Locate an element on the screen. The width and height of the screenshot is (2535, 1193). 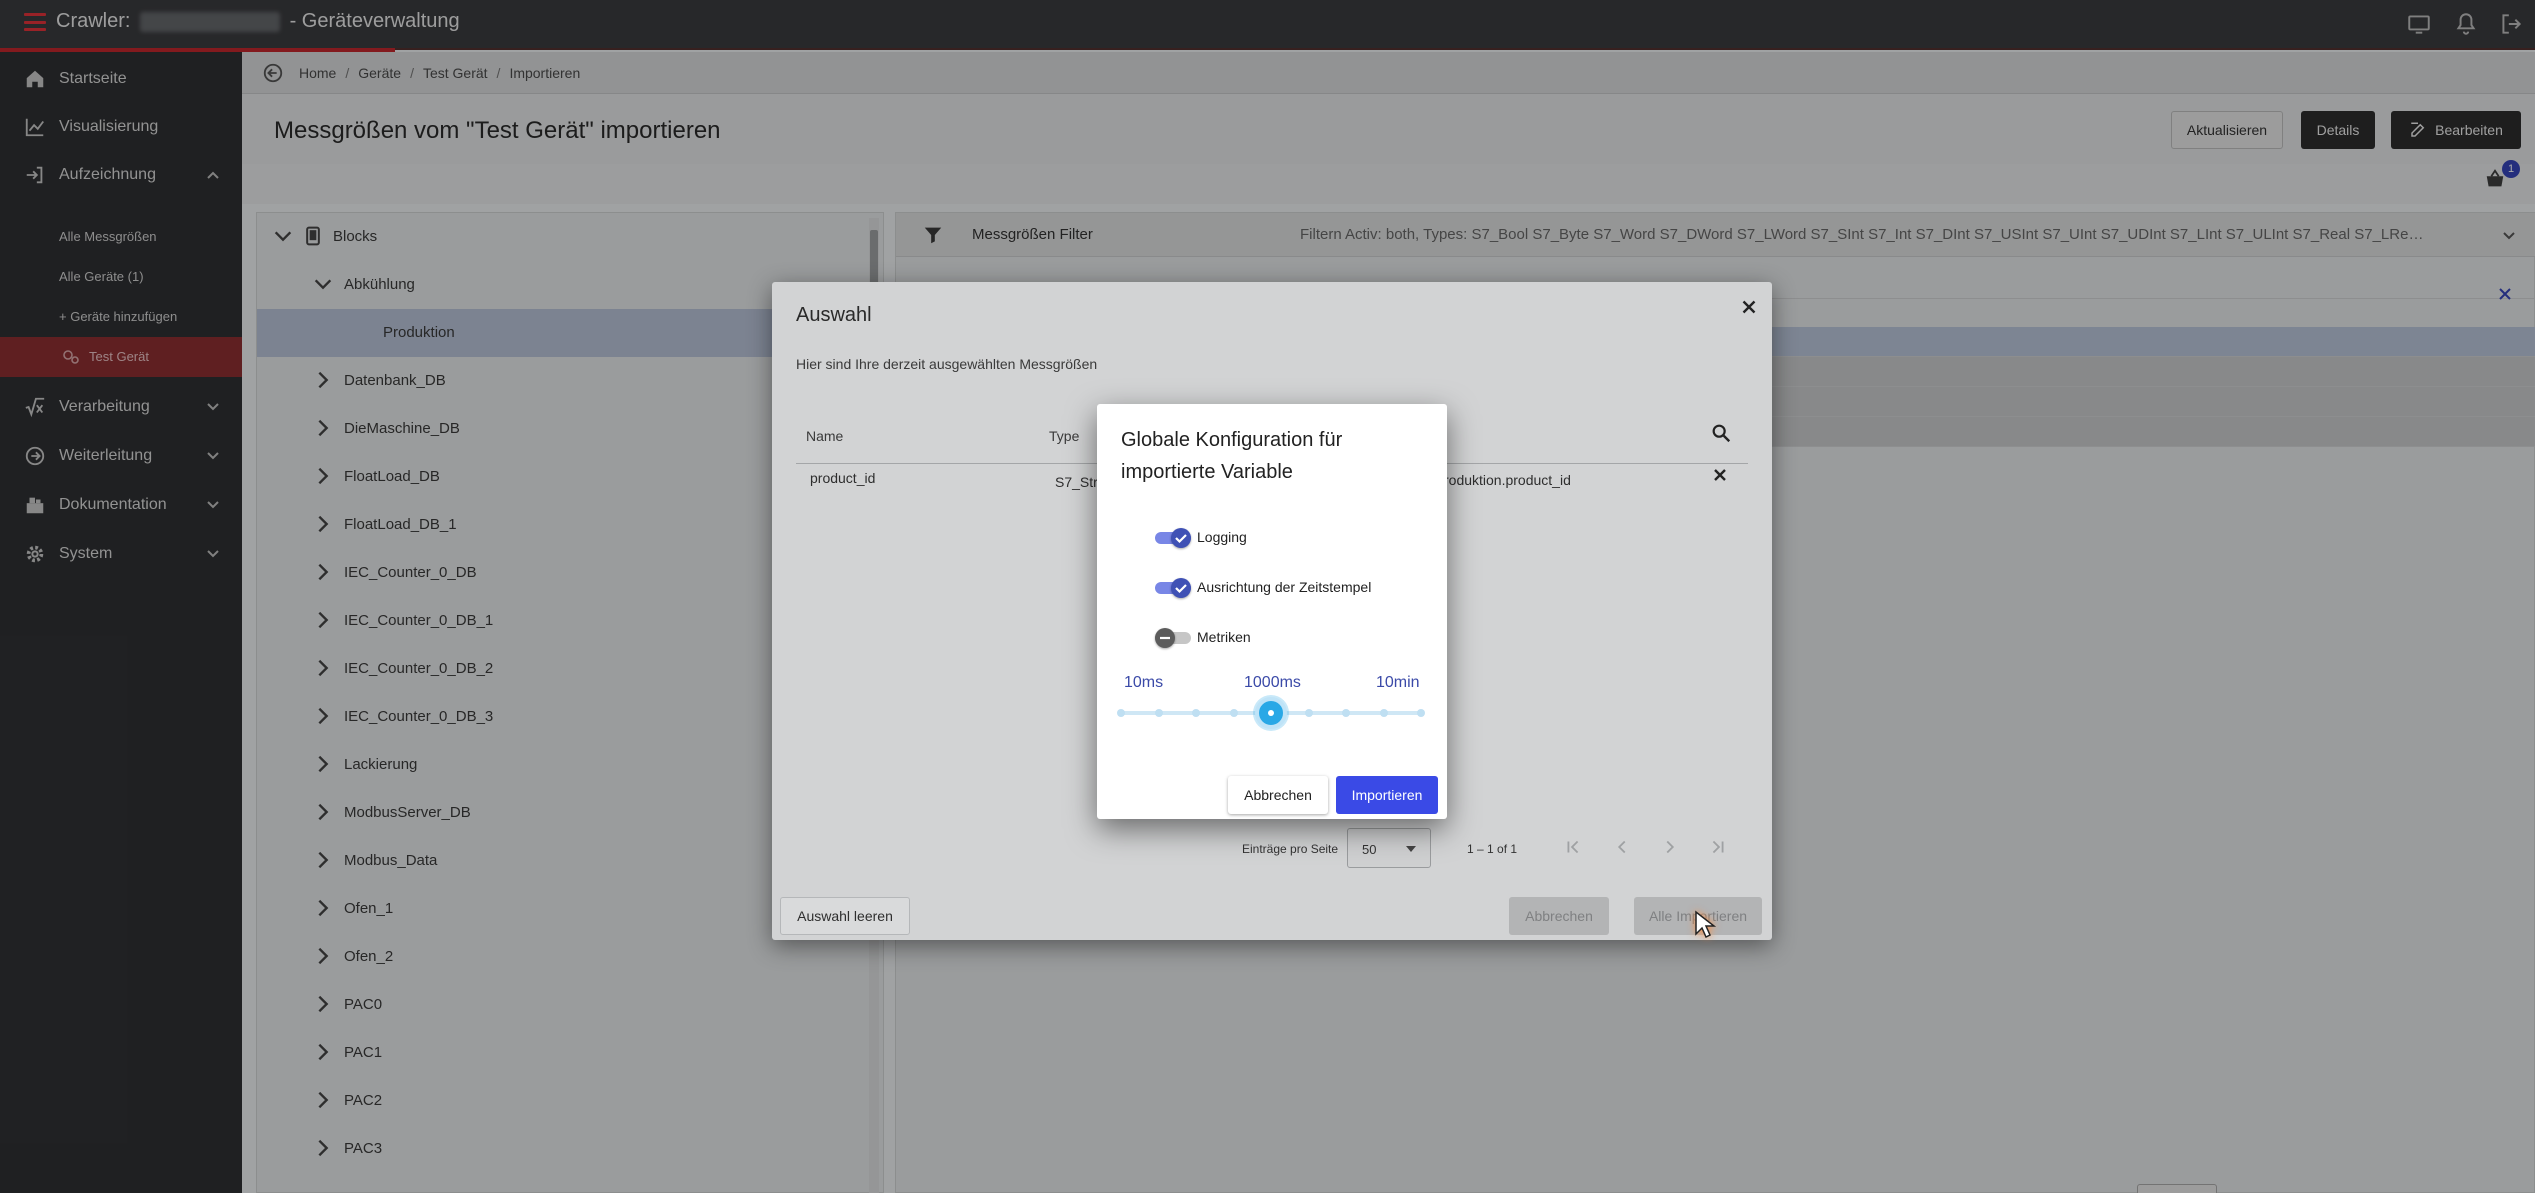
items-per-page-value: 50 is located at coordinates (1369, 849).